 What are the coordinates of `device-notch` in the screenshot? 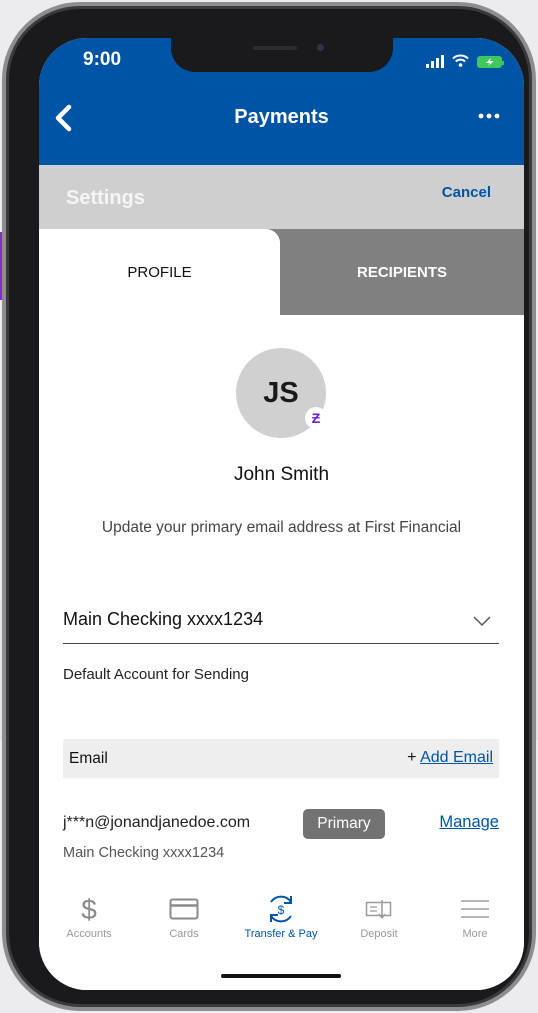 It's located at (282, 55).